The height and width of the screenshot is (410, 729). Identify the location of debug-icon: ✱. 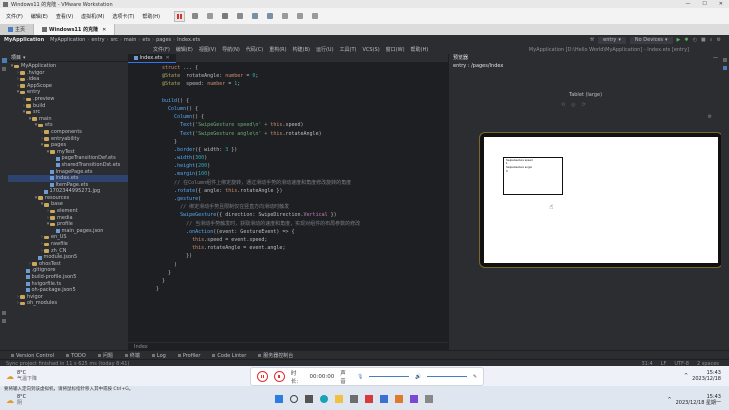
(686, 40).